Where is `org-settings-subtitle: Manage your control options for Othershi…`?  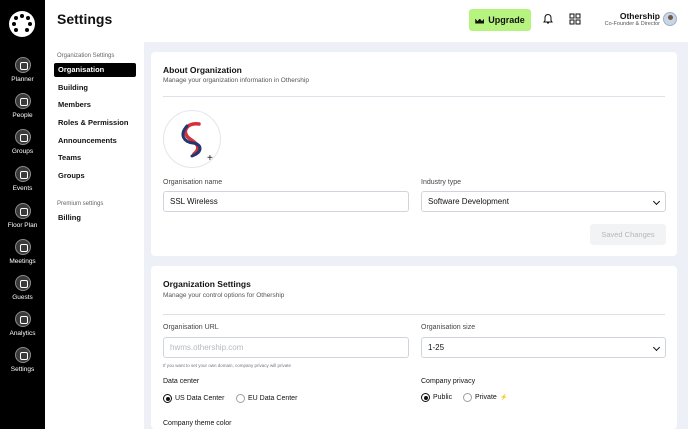 org-settings-subtitle: Manage your control options for Othershi… is located at coordinates (224, 295).